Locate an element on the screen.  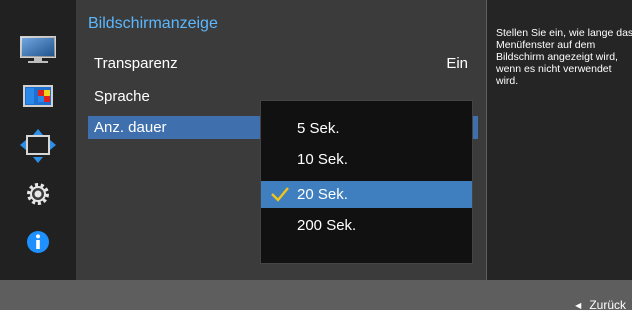
settings-menu-button is located at coordinates (38, 194).